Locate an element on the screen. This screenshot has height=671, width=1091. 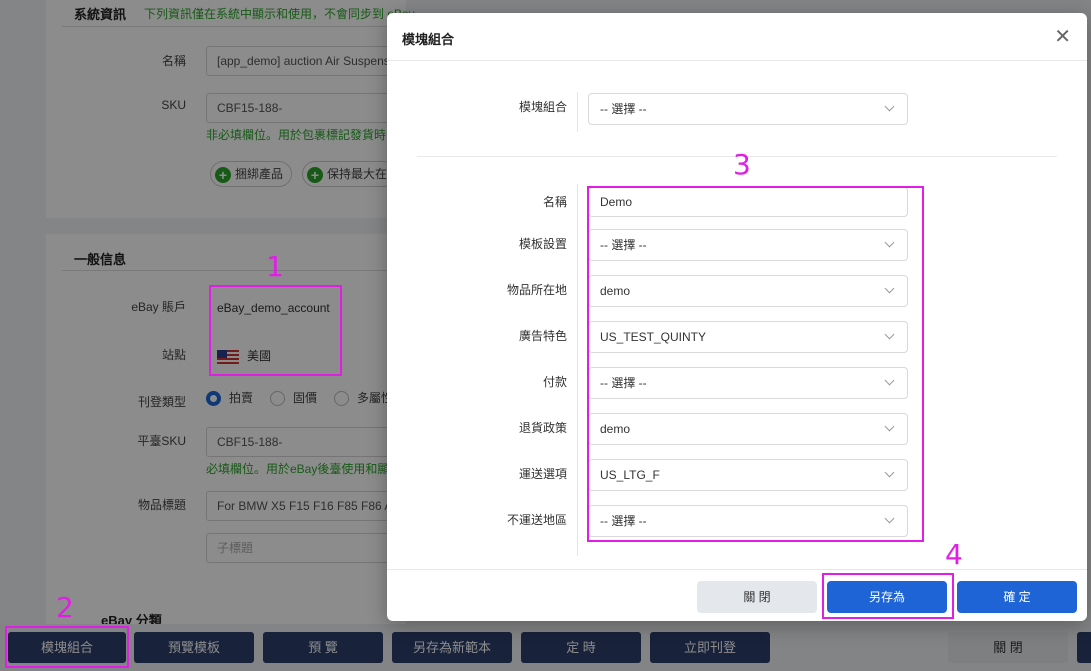
annotation-number-1: 1 is located at coordinates (275, 266).